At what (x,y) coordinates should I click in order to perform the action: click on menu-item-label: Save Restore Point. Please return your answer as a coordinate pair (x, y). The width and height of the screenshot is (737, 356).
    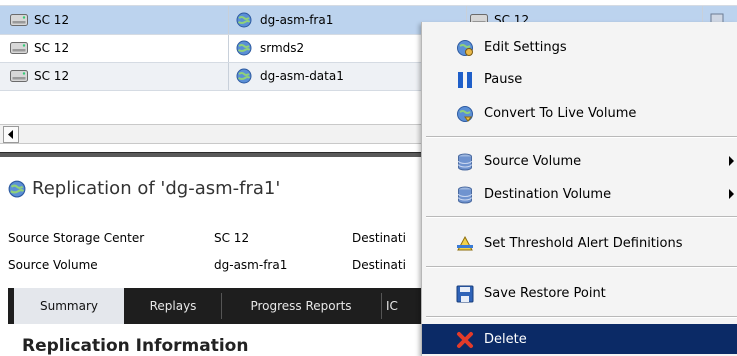
    Looking at the image, I should click on (545, 293).